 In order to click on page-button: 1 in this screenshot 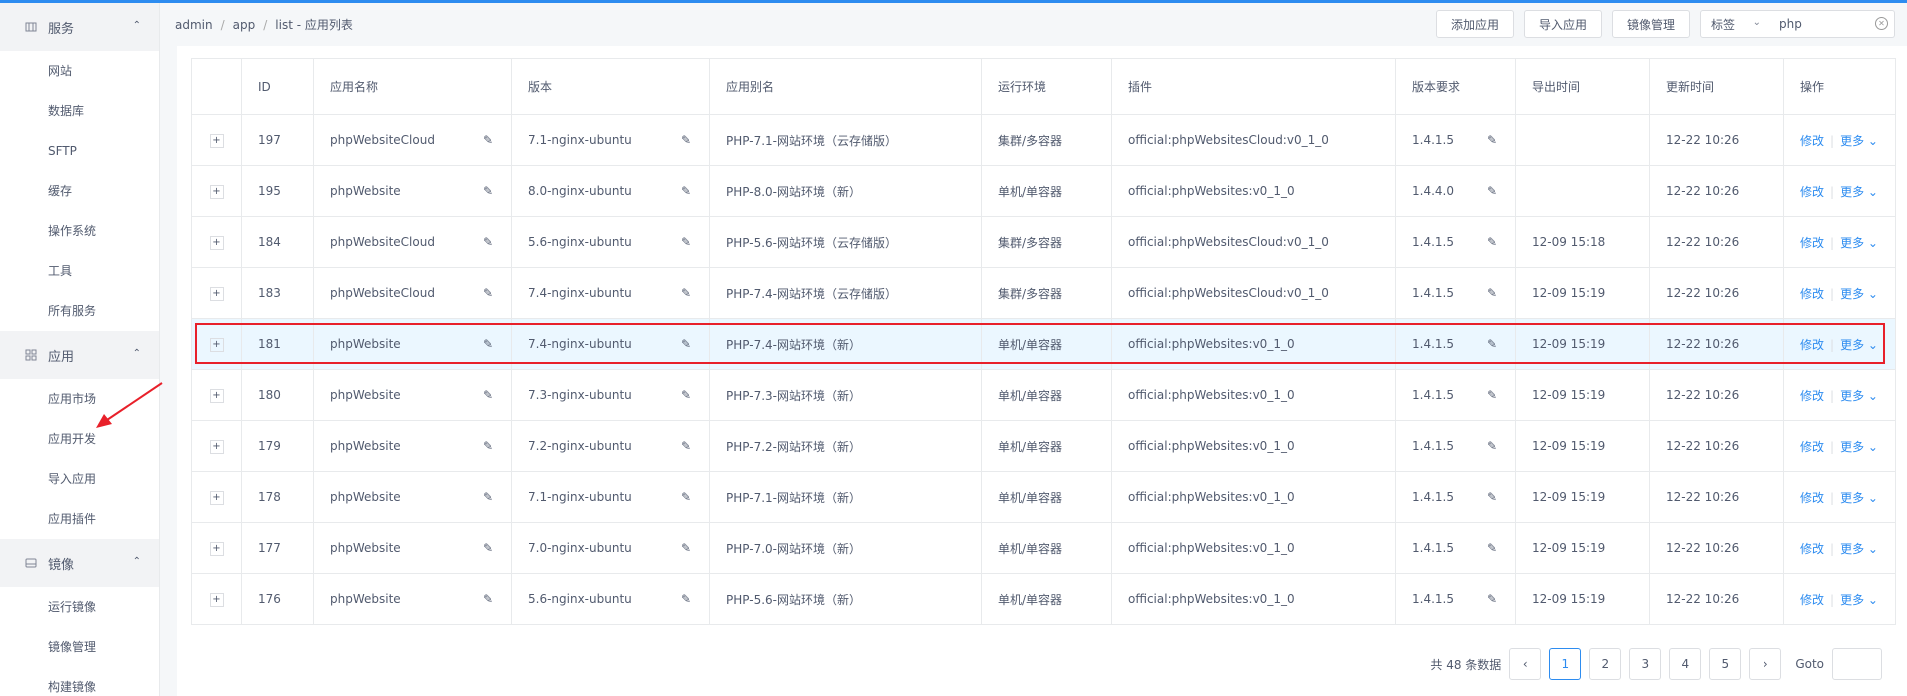, I will do `click(1565, 664)`.